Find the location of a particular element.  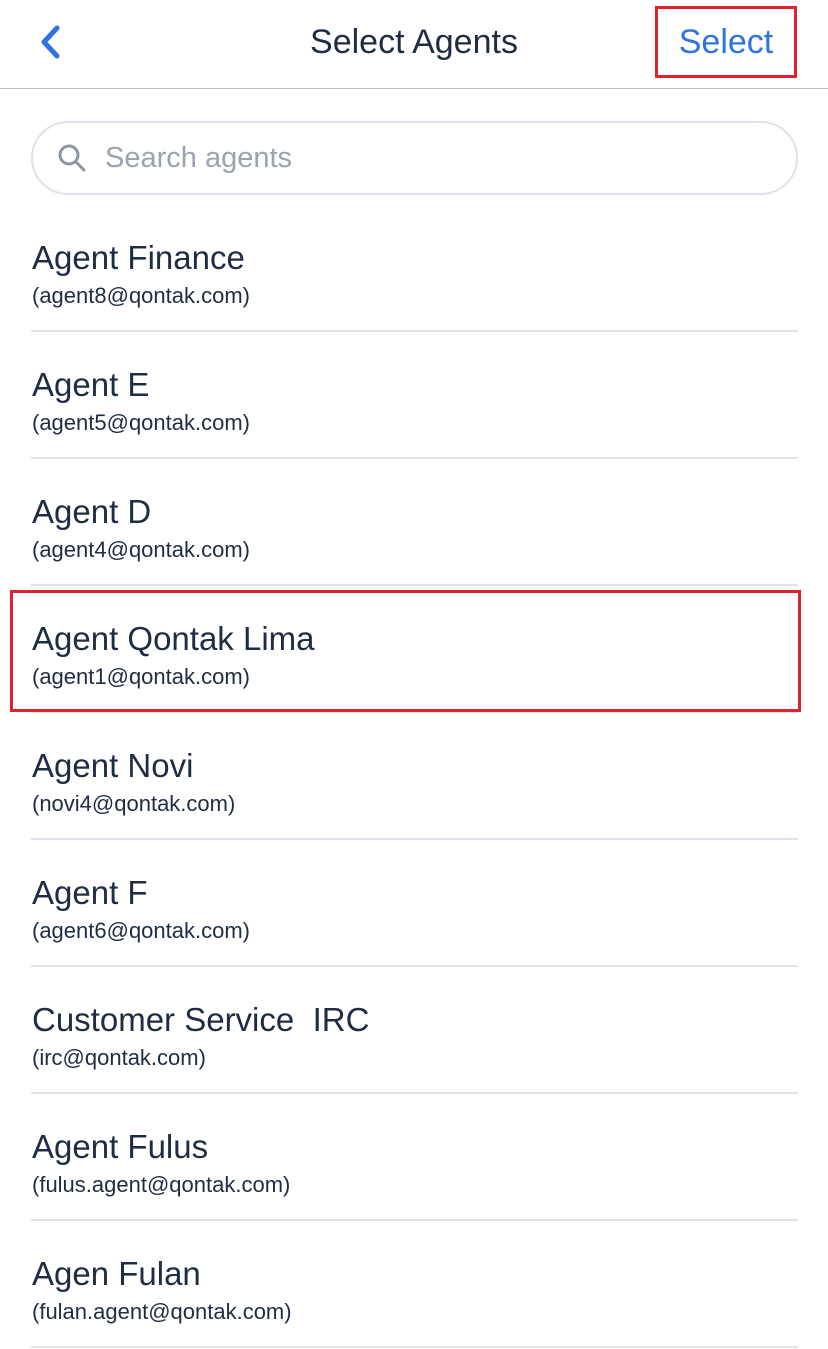

agent-name: Agent Novi is located at coordinates (113, 765).